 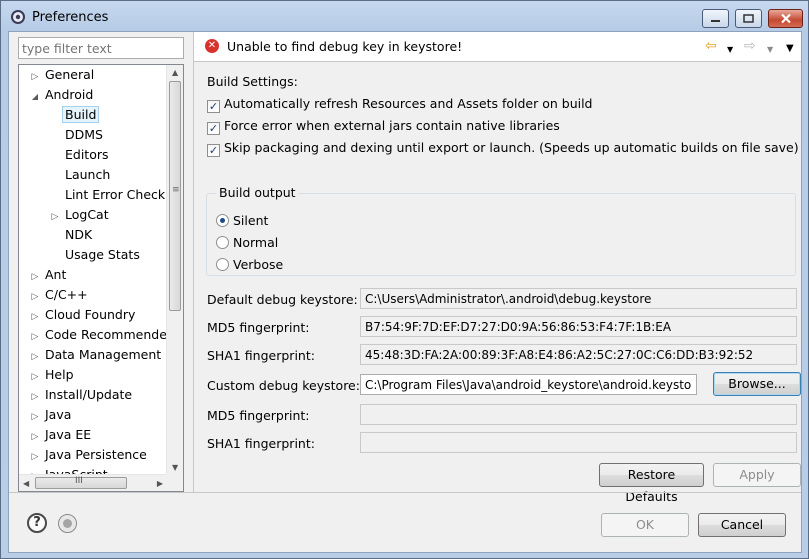 I want to click on title-bar: Preferences, so click(x=404, y=16).